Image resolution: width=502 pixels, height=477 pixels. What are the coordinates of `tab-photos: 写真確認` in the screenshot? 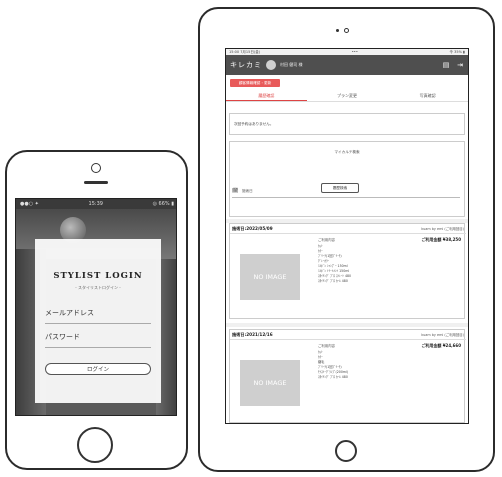 It's located at (427, 96).